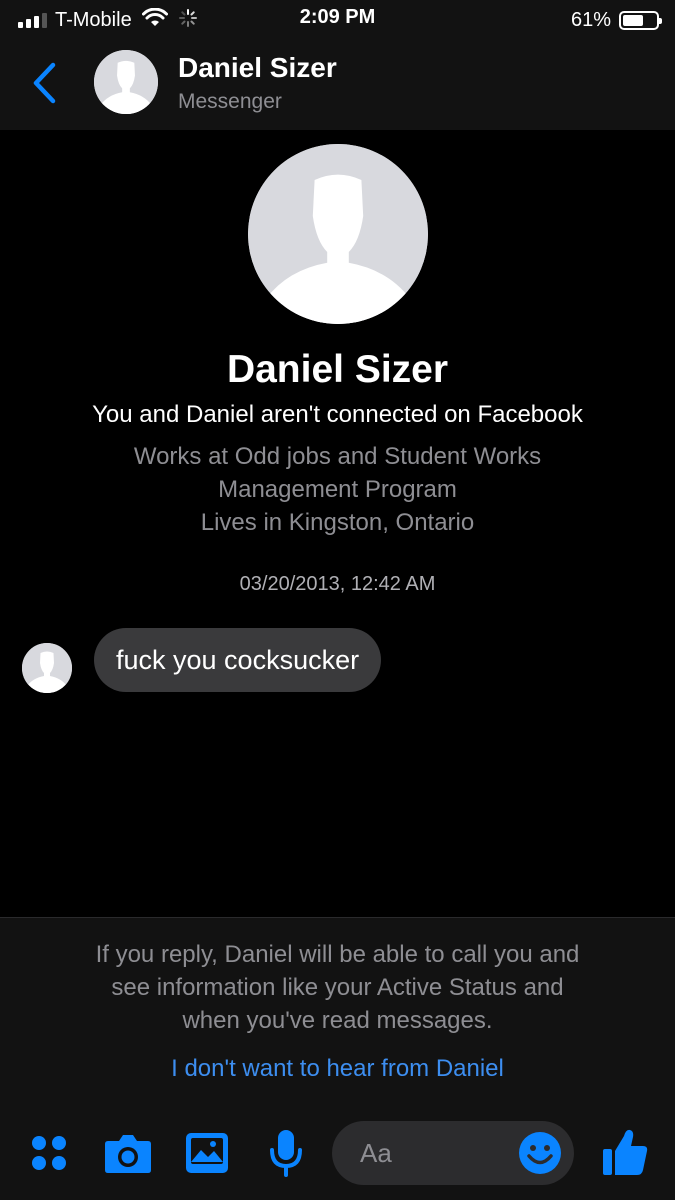 This screenshot has height=1200, width=675. What do you see at coordinates (337, 584) in the screenshot?
I see `message-timestamp: 03/20/2013, 12:42 AM` at bounding box center [337, 584].